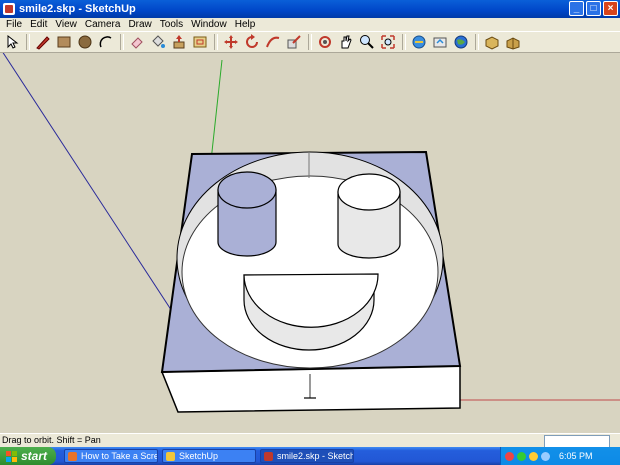 The width and height of the screenshot is (620, 465). Describe the element at coordinates (139, 24) in the screenshot. I see `menu-draw: Draw` at that location.